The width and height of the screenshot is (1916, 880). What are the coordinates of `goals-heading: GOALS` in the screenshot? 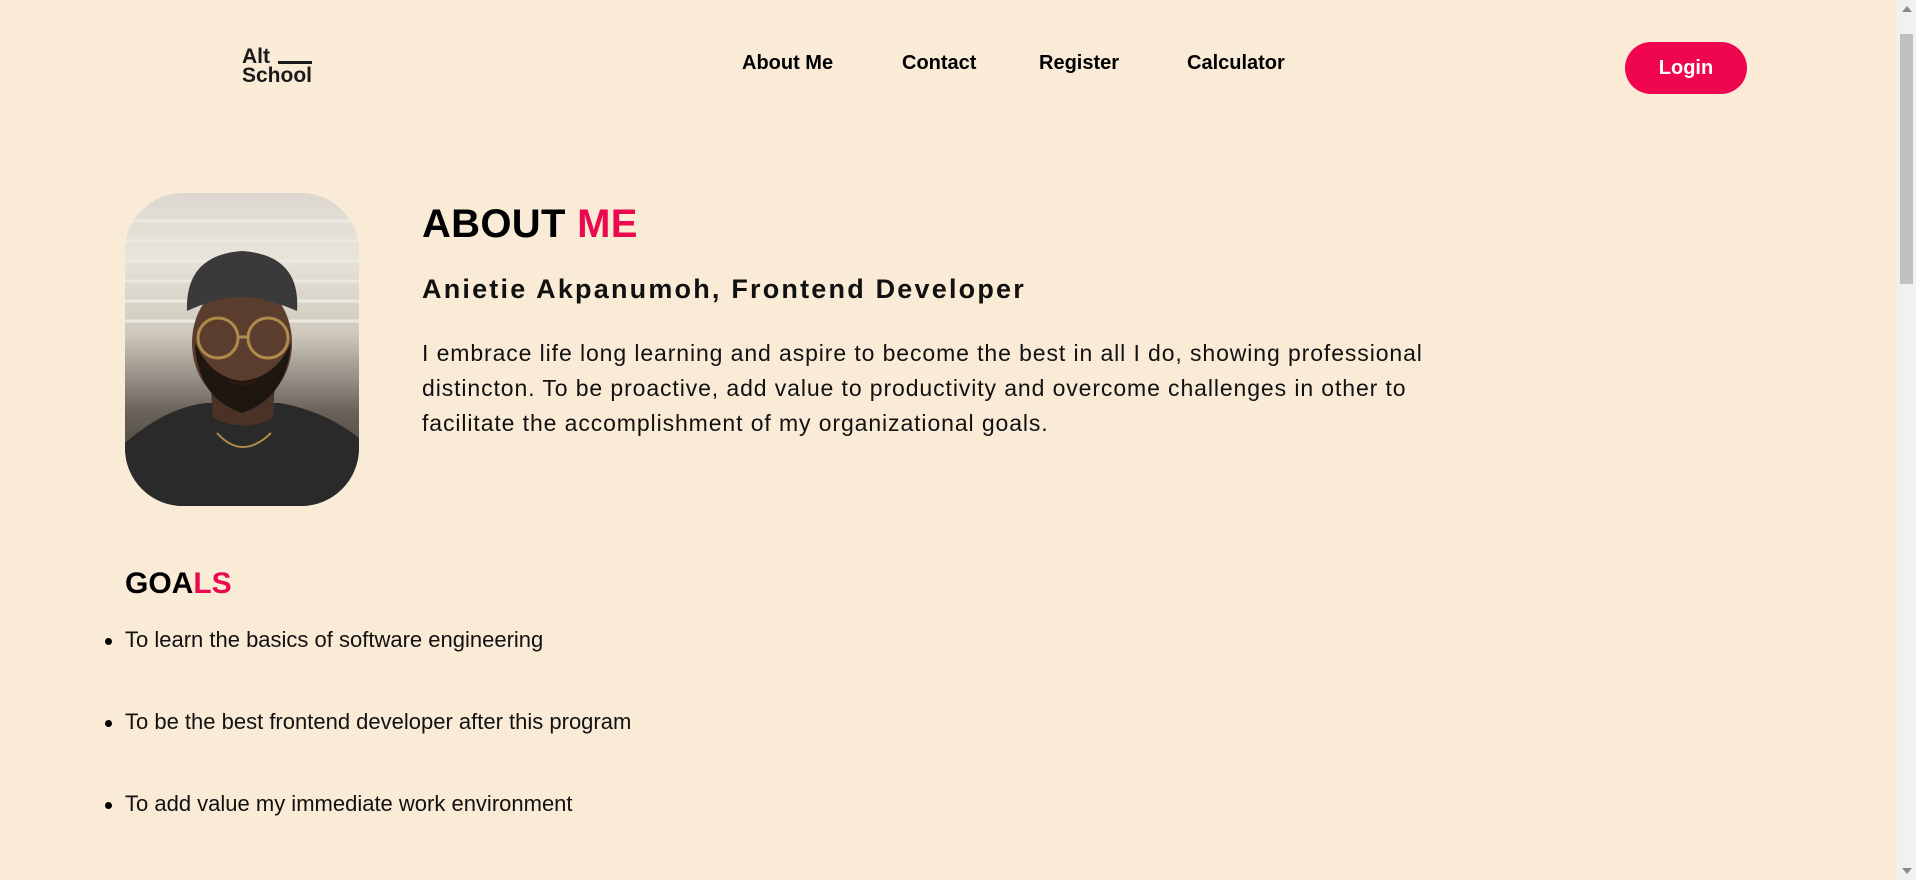 It's located at (178, 584).